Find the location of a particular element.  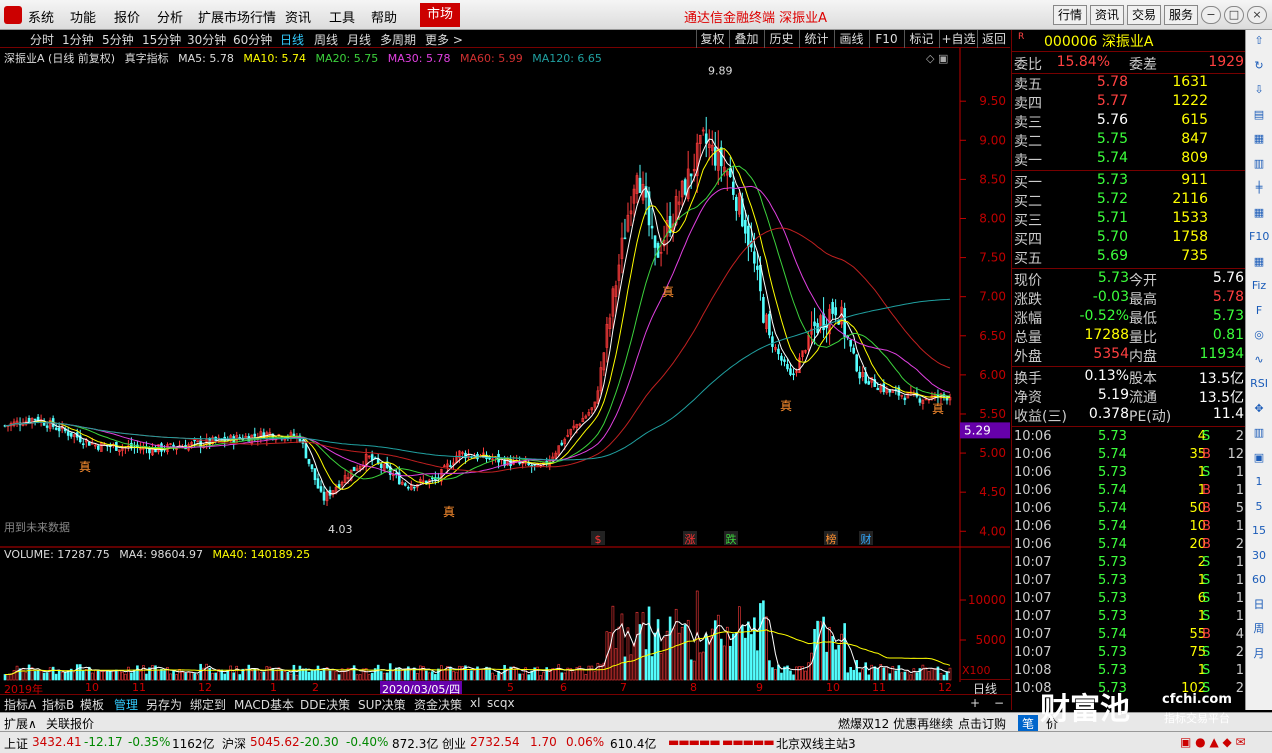

stats-button: 统计 is located at coordinates (816, 39).